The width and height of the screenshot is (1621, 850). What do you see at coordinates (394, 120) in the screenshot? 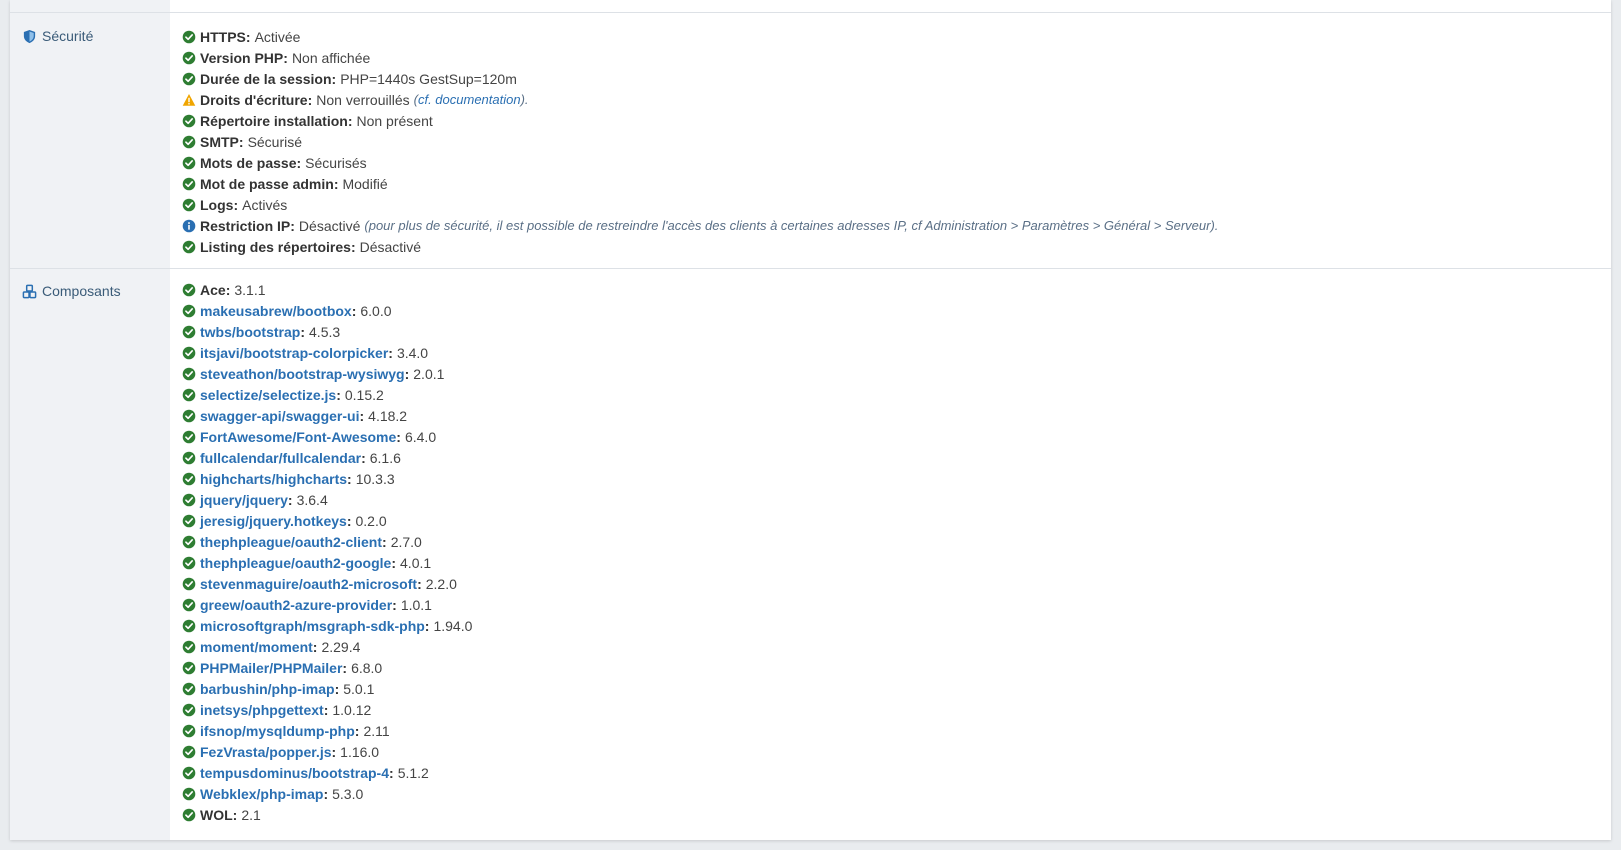
I see `security-item-value: Non présent` at bounding box center [394, 120].